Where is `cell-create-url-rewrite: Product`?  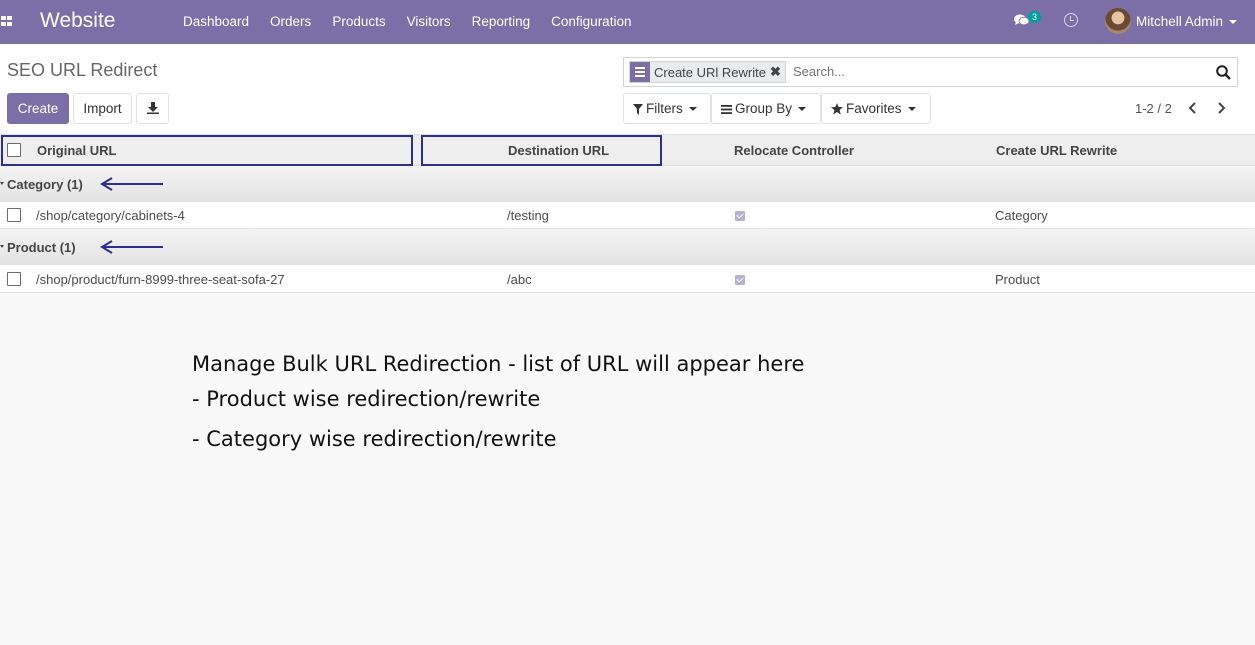
cell-create-url-rewrite: Product is located at coordinates (1017, 279).